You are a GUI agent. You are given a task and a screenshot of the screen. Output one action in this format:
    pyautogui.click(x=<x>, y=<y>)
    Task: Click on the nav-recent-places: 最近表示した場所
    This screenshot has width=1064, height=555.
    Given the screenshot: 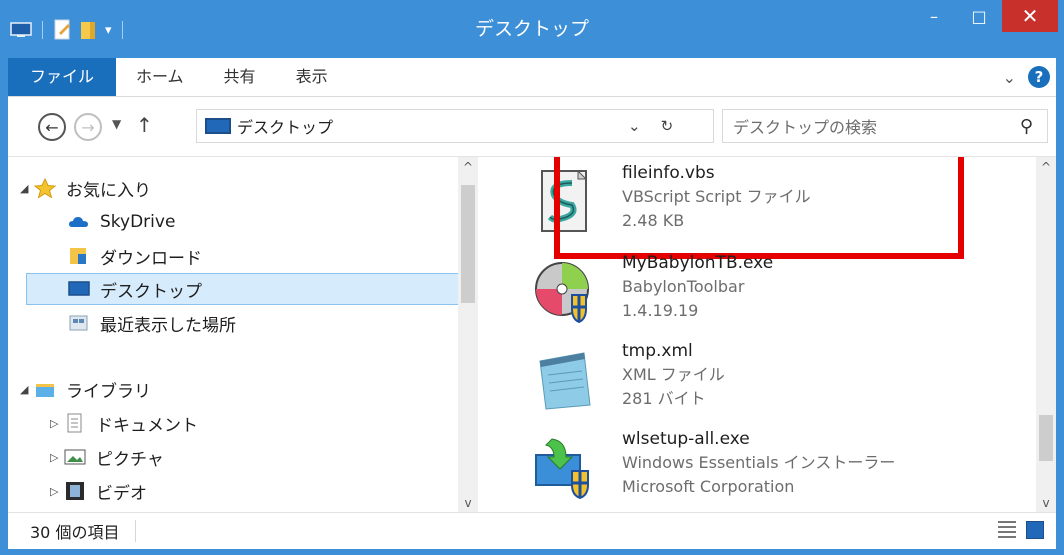 What is the action you would take?
    pyautogui.click(x=152, y=323)
    